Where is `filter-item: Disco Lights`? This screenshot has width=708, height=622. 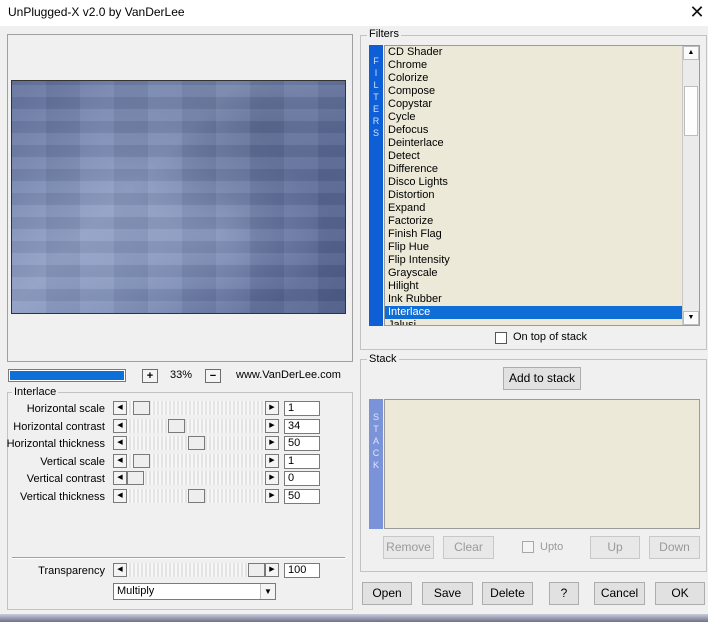
filter-item: Disco Lights is located at coordinates (534, 182).